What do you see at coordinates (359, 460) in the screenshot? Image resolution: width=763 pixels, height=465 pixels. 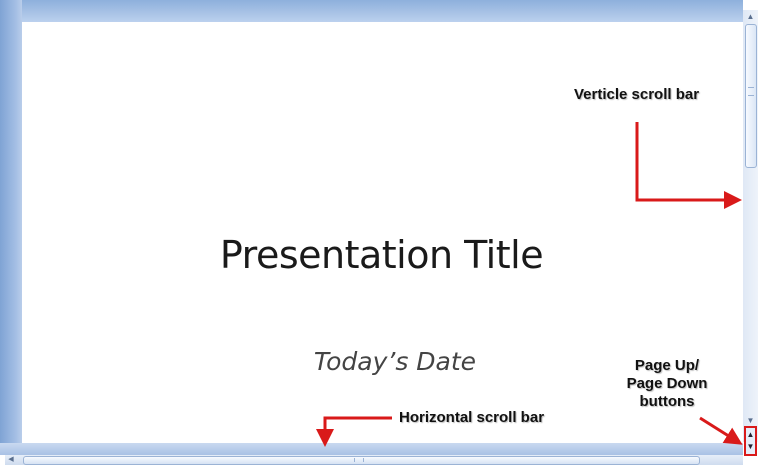 I see `horizontal-grip-icon` at bounding box center [359, 460].